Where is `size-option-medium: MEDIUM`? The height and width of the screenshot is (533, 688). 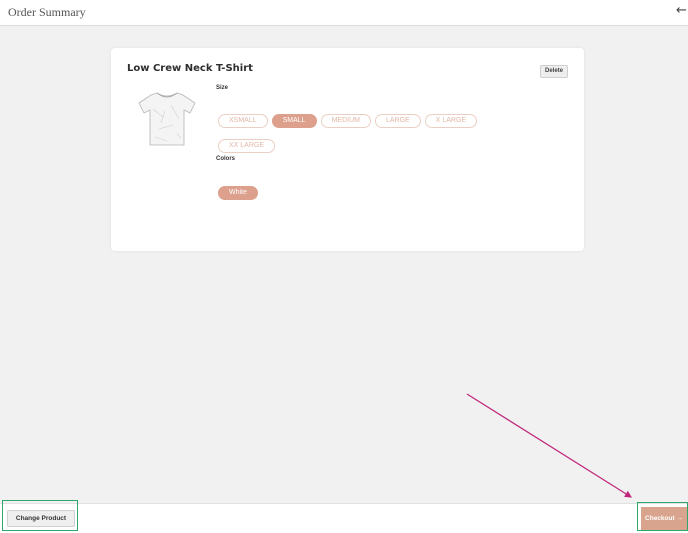
size-option-medium: MEDIUM is located at coordinates (345, 121).